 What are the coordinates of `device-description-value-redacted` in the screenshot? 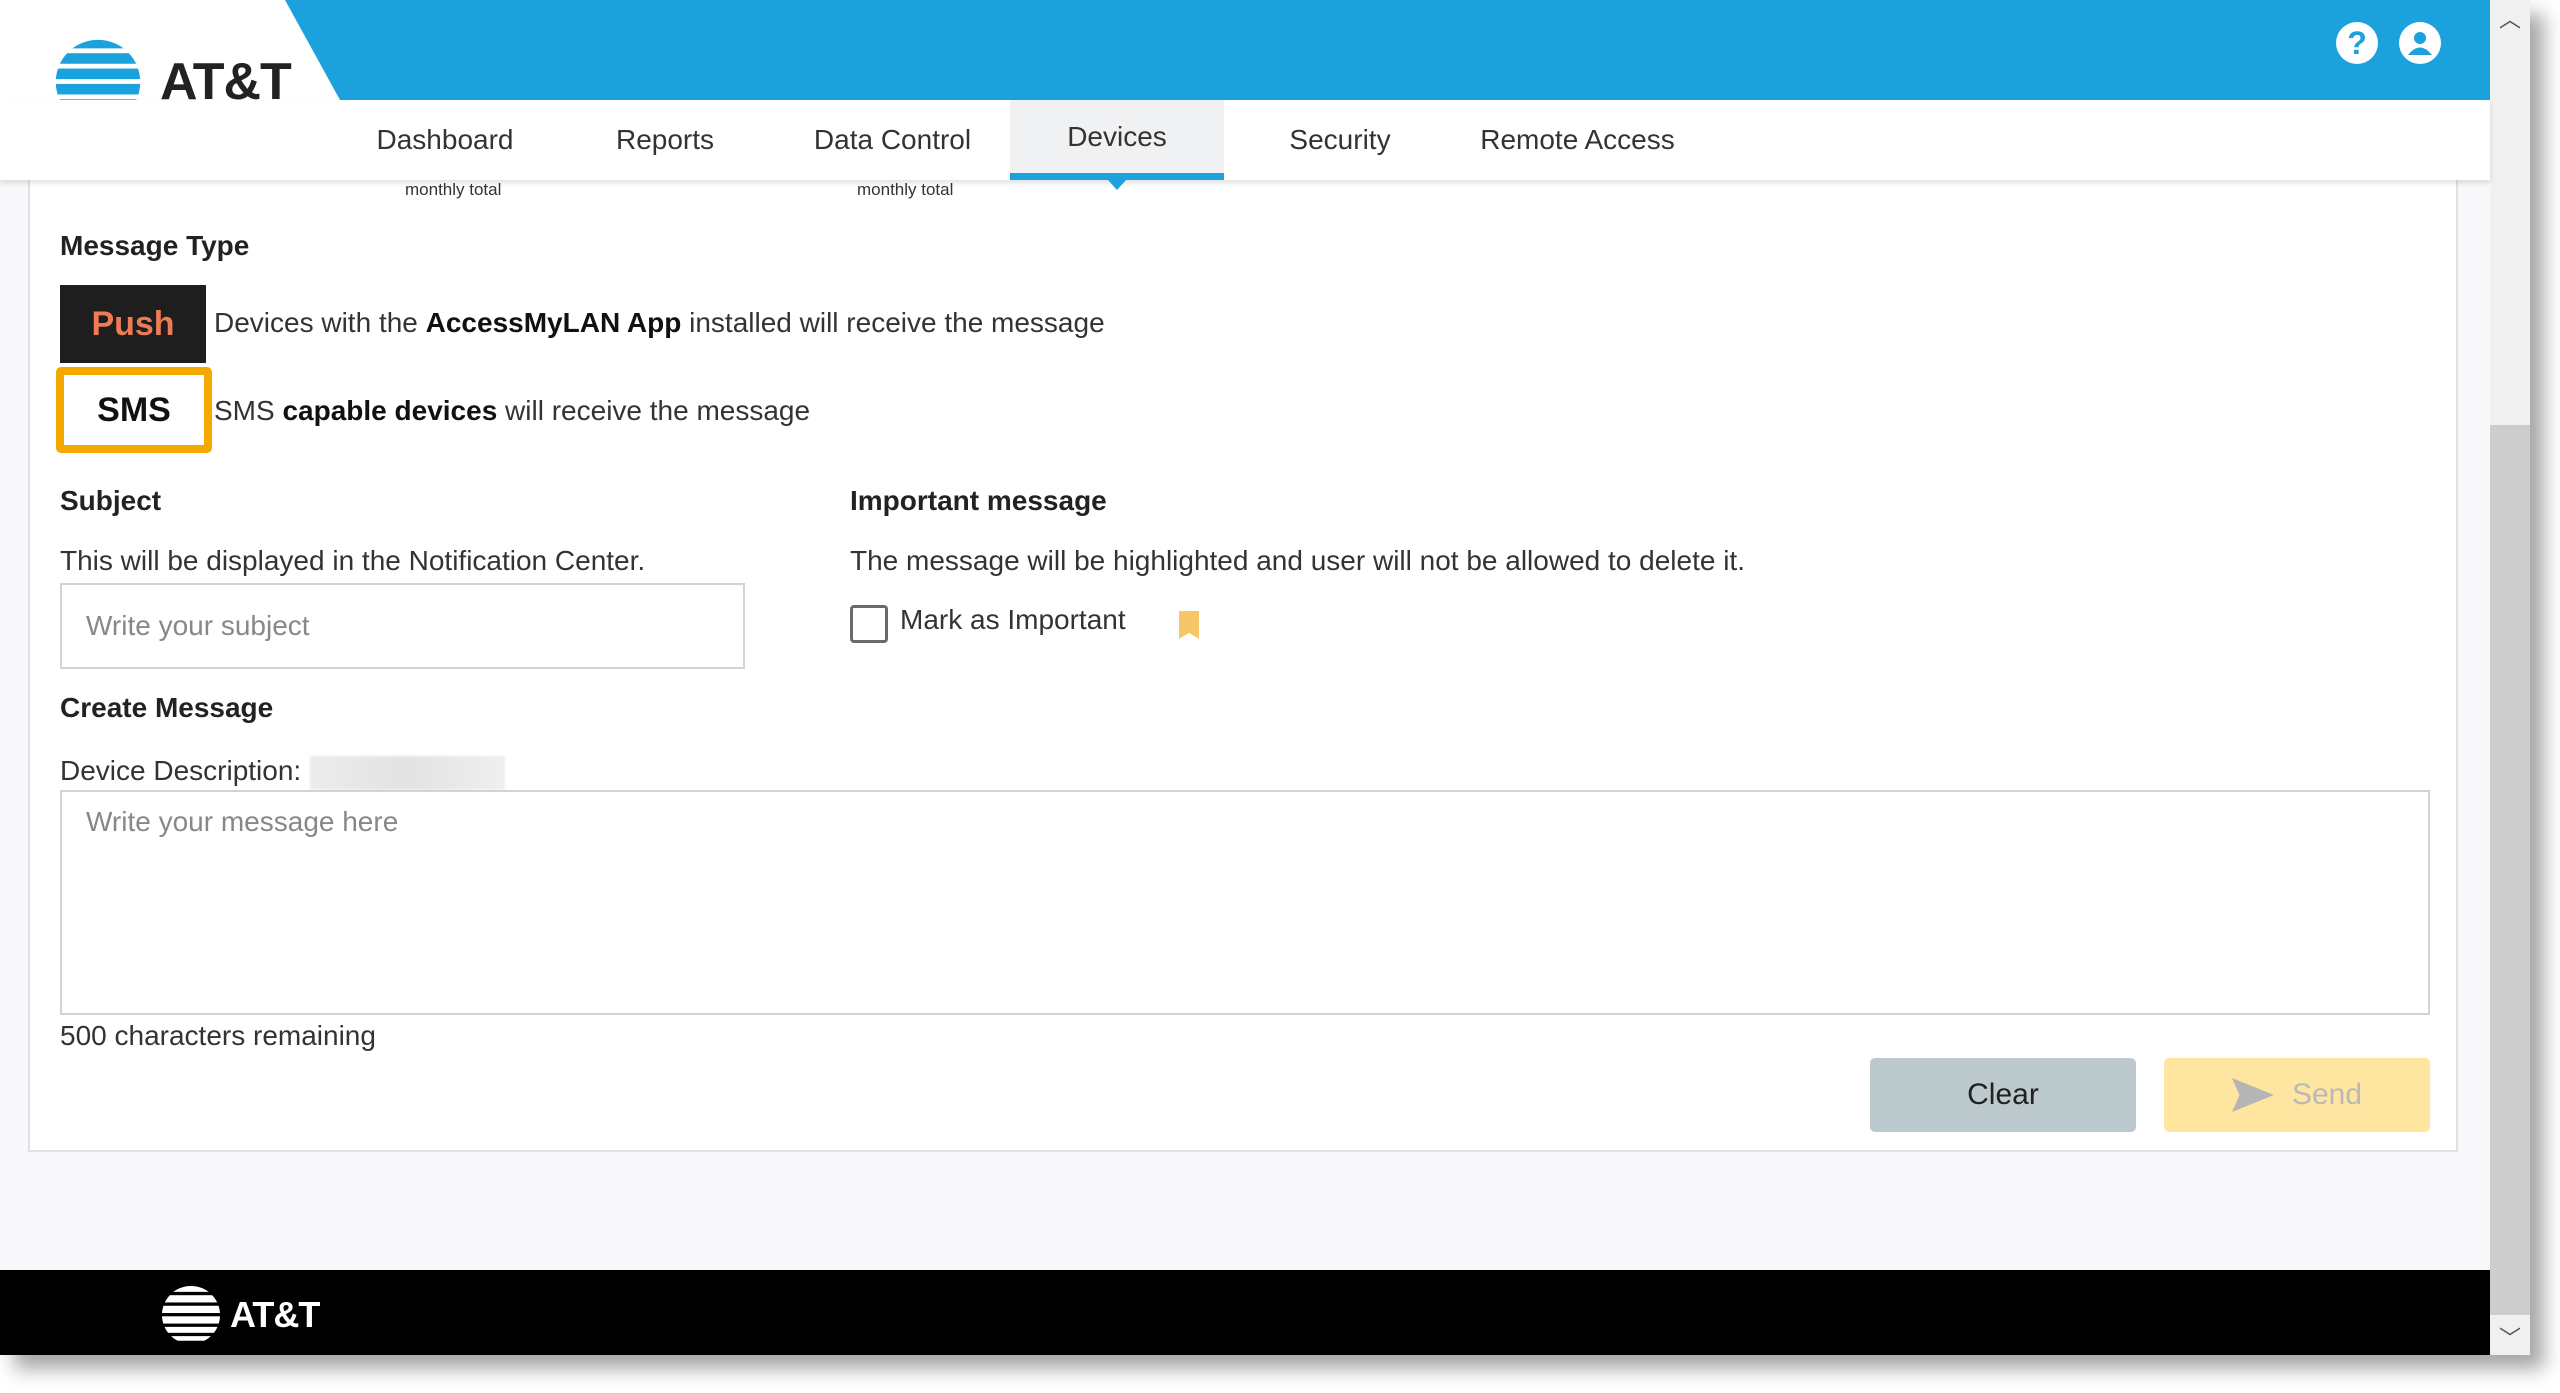 It's located at (407, 773).